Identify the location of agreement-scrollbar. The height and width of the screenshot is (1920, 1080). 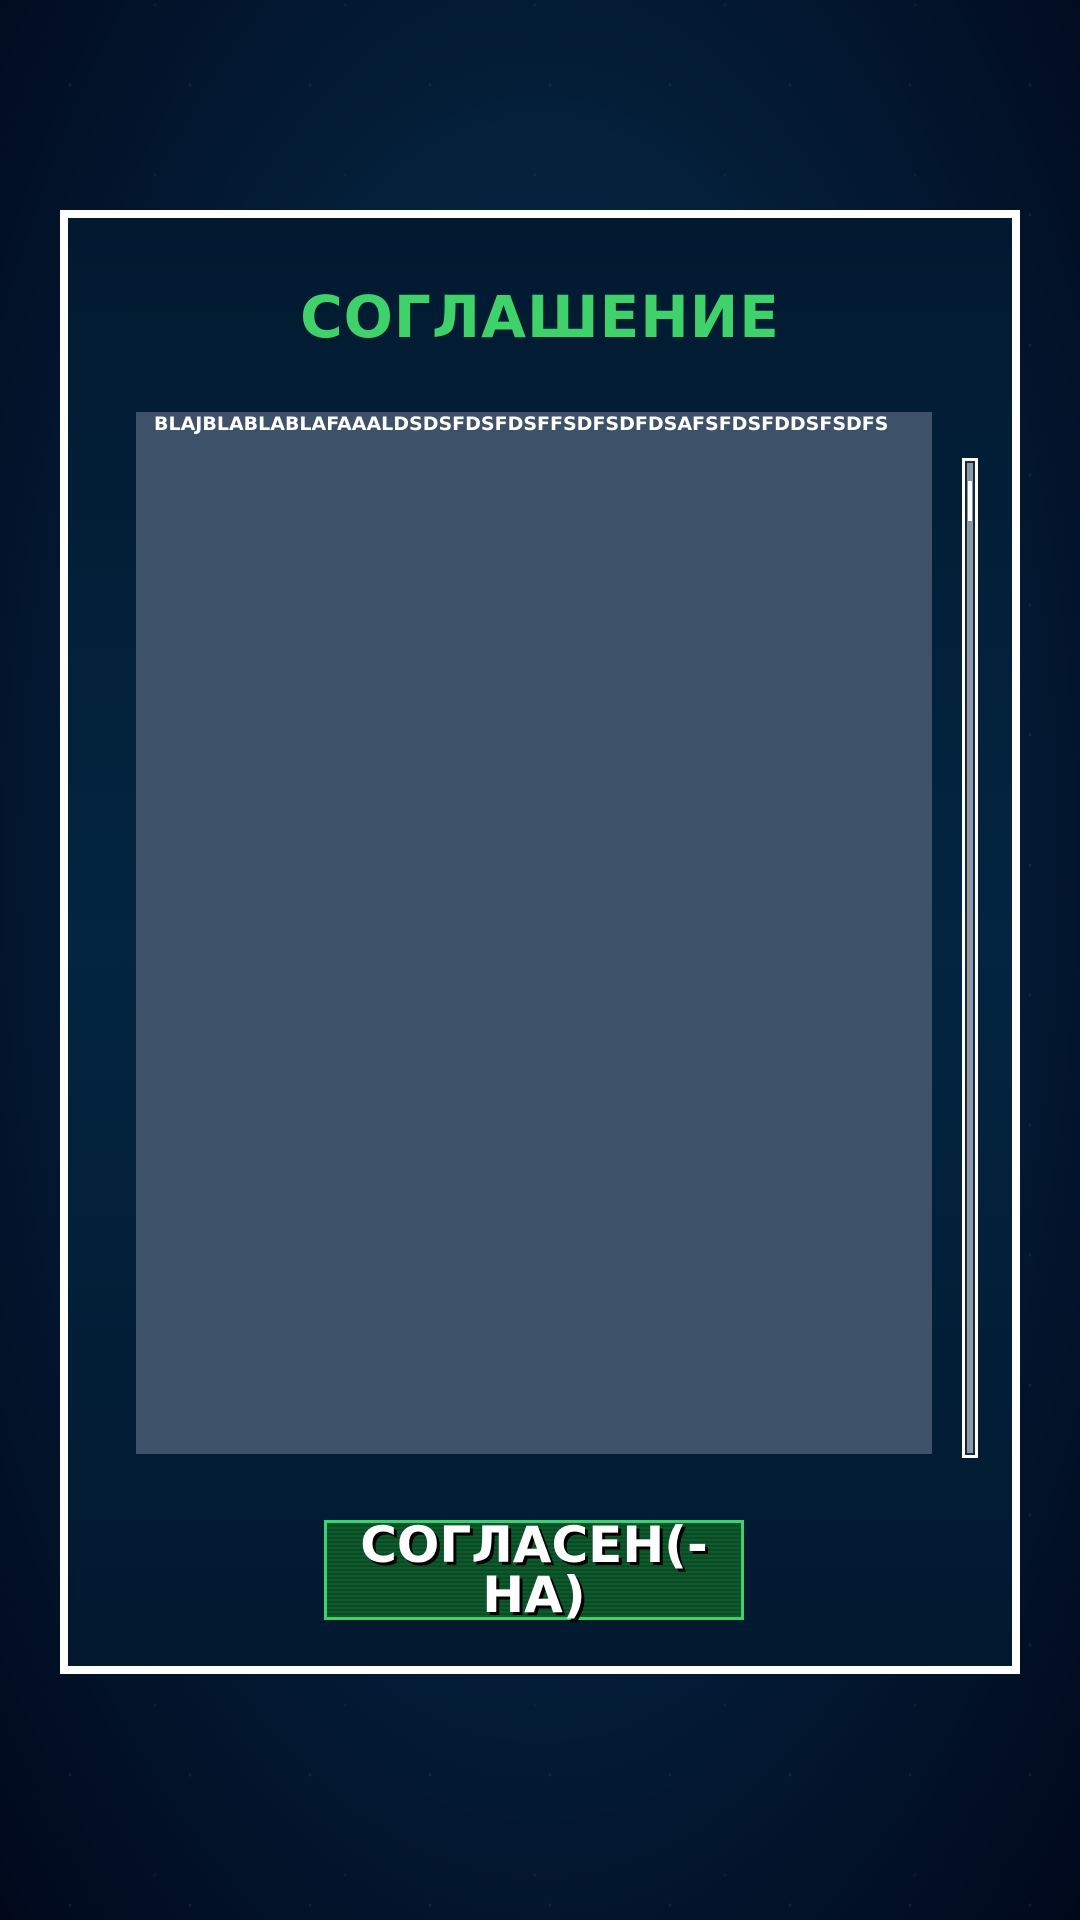
(970, 958).